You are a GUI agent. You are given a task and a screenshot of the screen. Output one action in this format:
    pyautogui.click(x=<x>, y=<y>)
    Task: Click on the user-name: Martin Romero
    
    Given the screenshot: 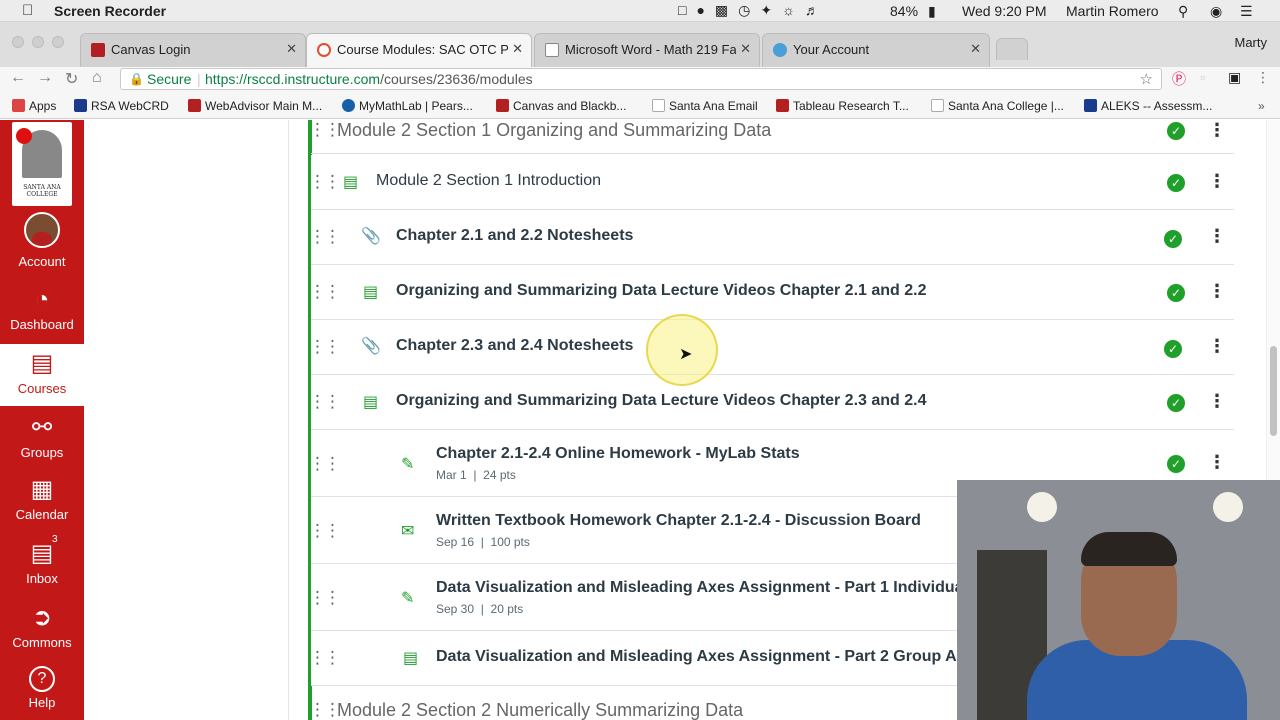 What is the action you would take?
    pyautogui.click(x=1112, y=11)
    